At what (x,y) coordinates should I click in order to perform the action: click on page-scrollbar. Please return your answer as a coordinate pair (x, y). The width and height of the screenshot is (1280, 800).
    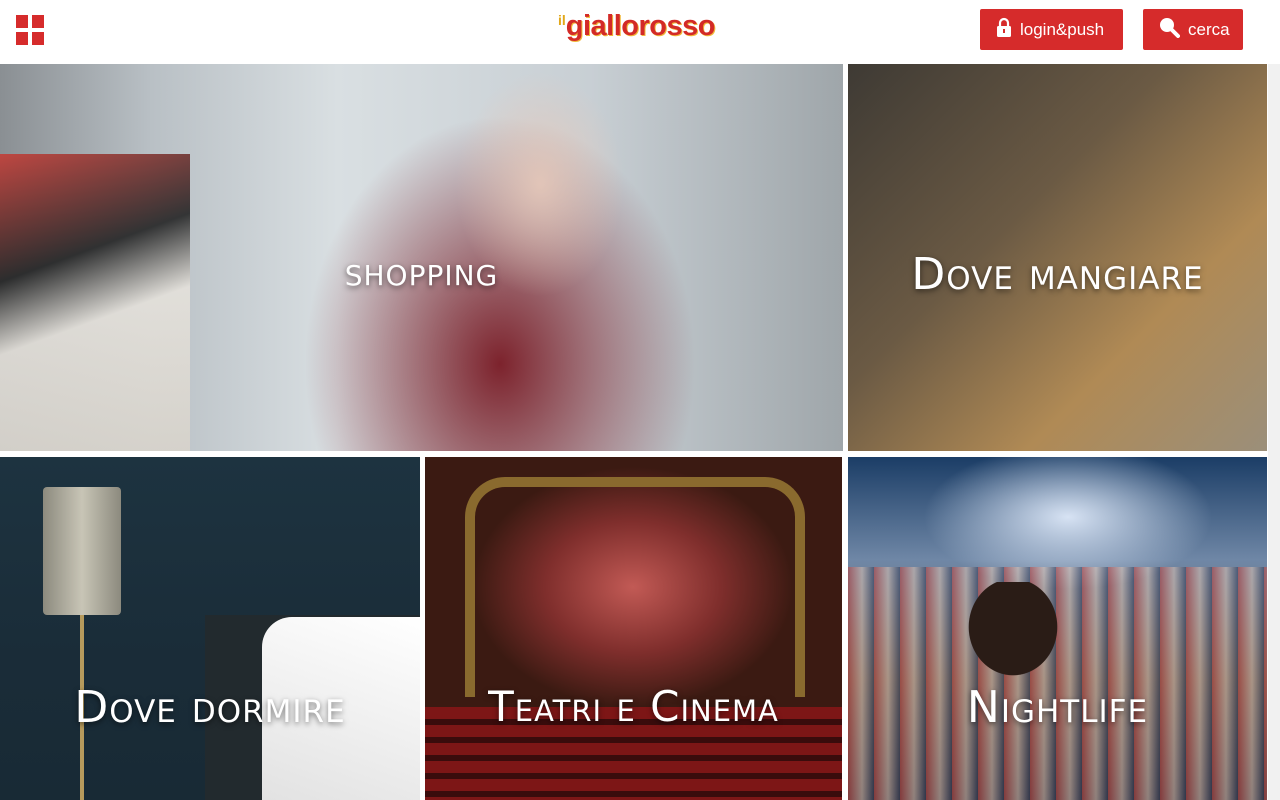
    Looking at the image, I should click on (1274, 432).